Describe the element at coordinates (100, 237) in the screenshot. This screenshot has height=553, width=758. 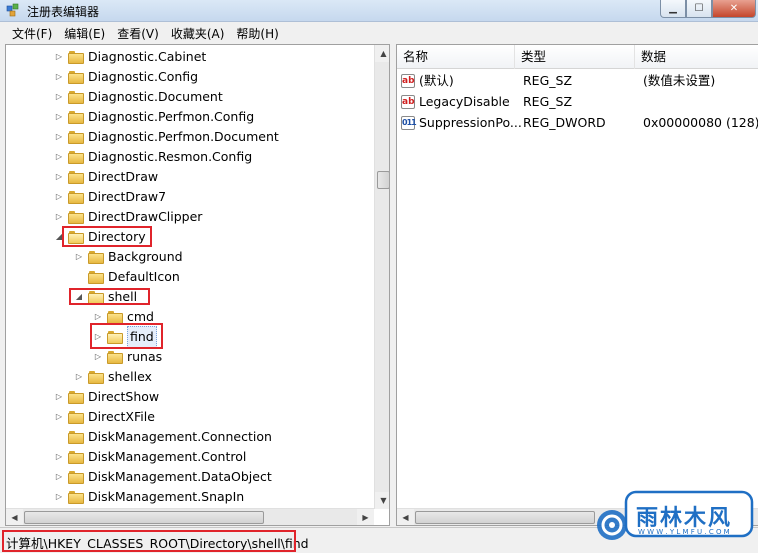
I see `tree-item: ◢ Directory` at that location.